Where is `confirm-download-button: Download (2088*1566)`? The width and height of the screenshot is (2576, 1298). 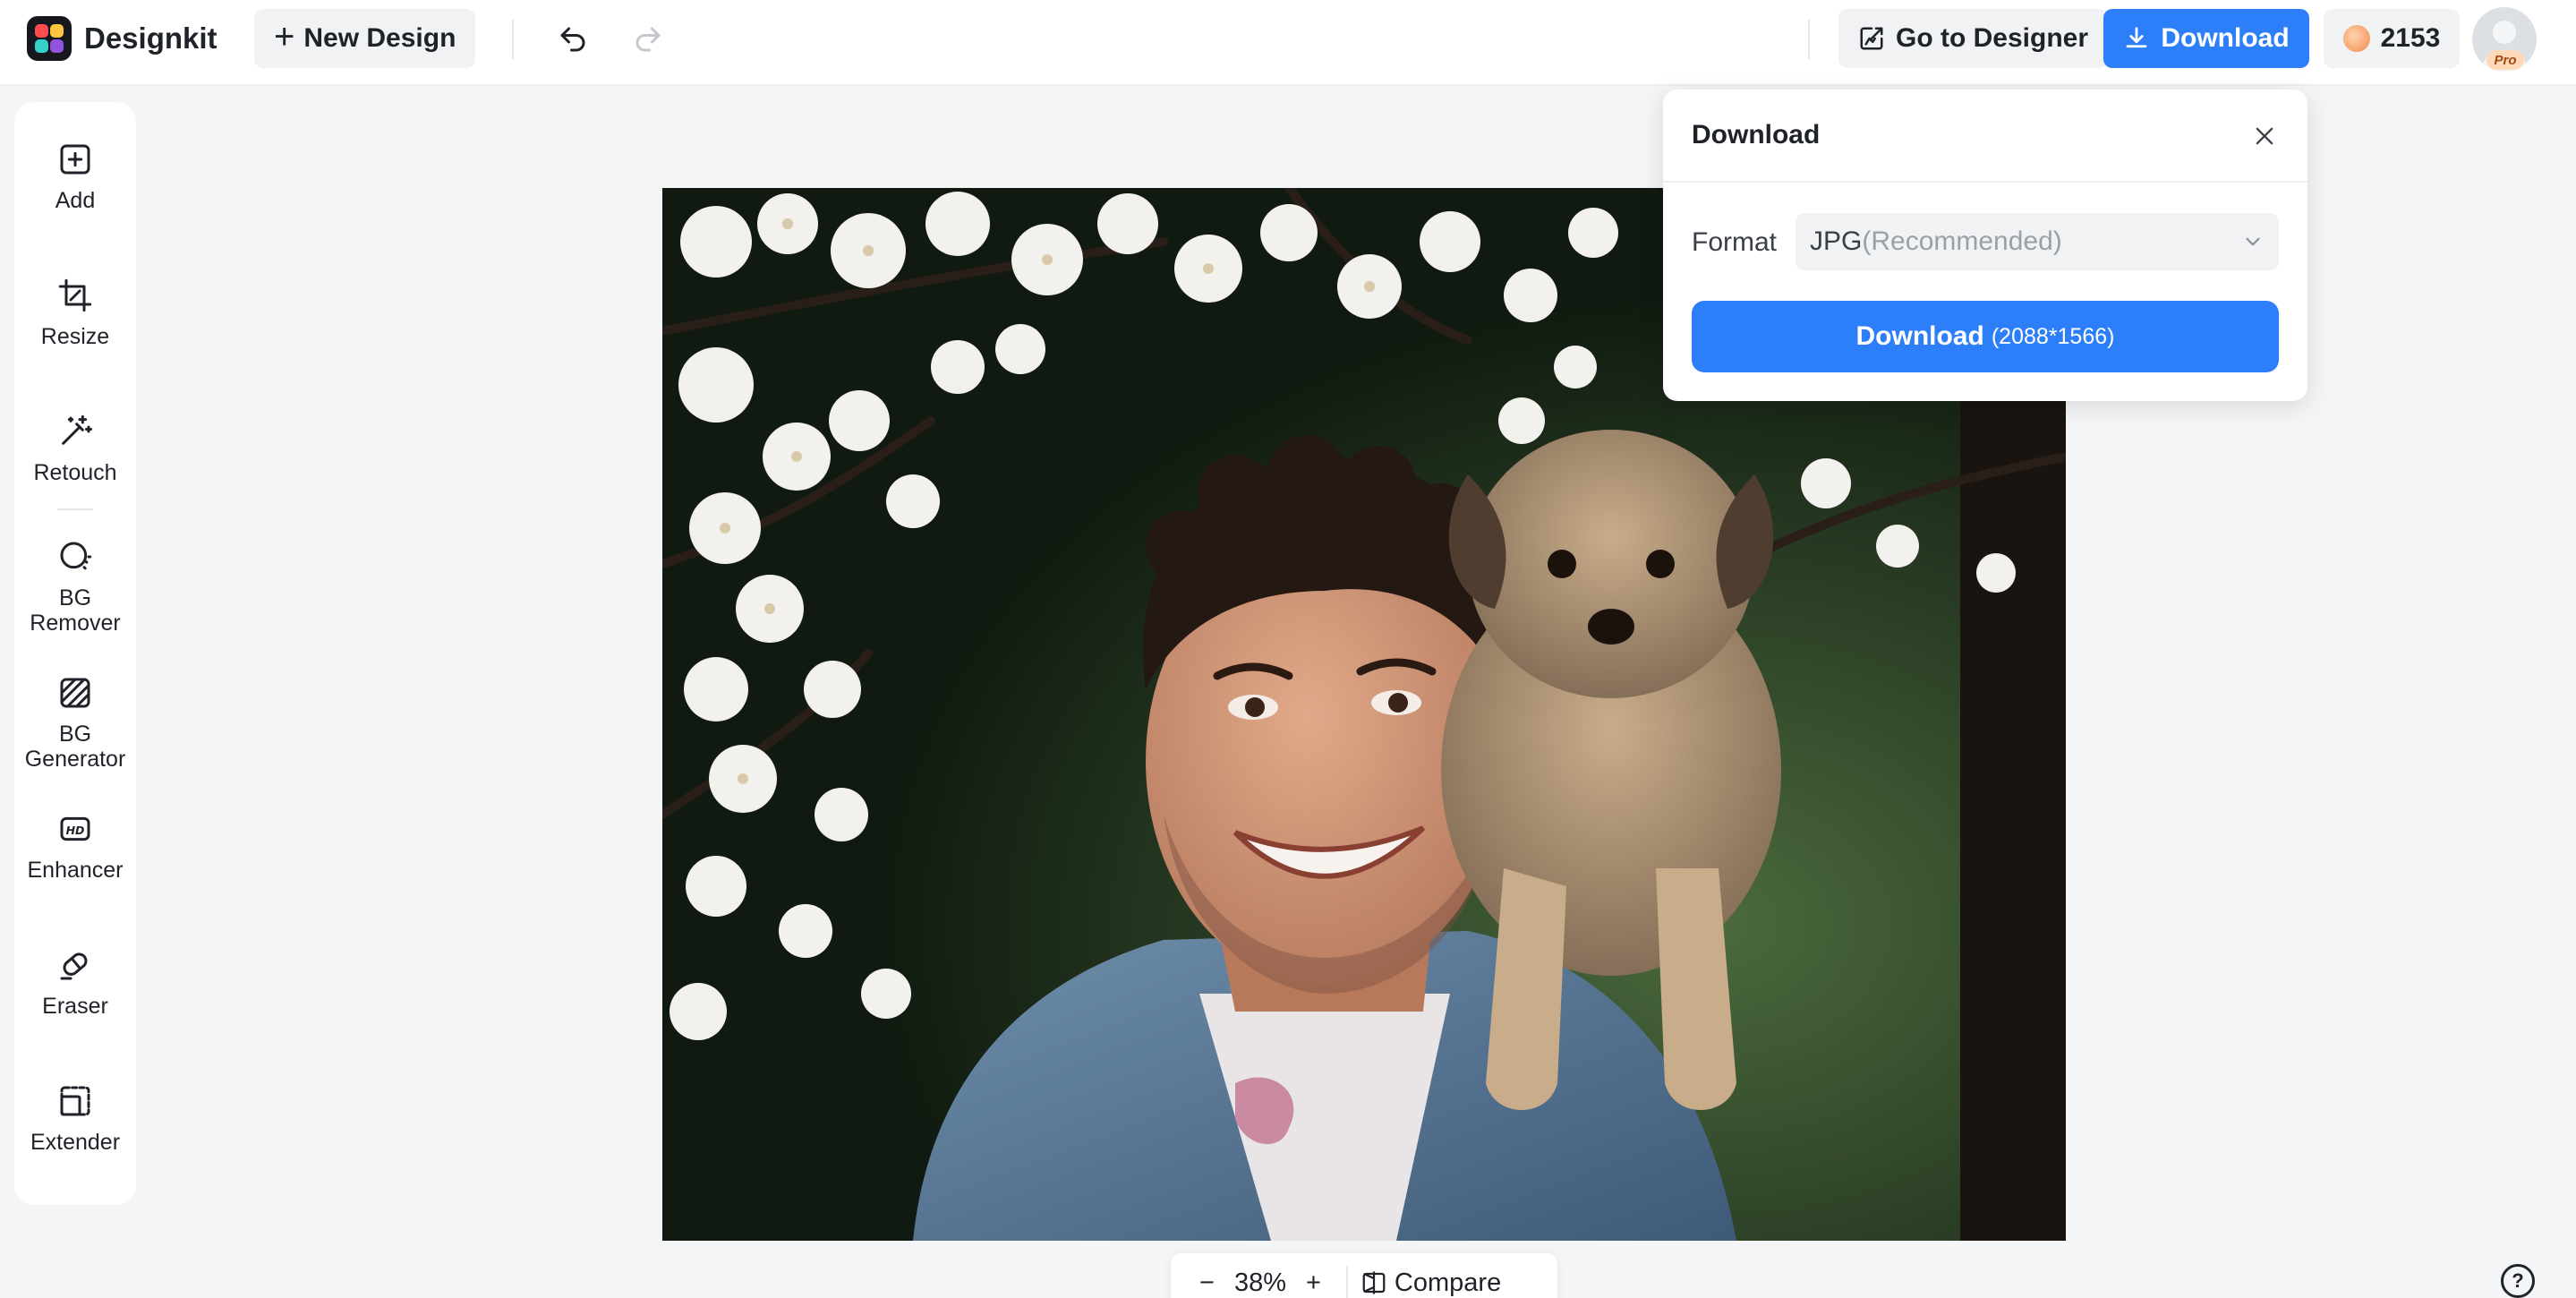
confirm-download-button: Download (2088*1566) is located at coordinates (1985, 337).